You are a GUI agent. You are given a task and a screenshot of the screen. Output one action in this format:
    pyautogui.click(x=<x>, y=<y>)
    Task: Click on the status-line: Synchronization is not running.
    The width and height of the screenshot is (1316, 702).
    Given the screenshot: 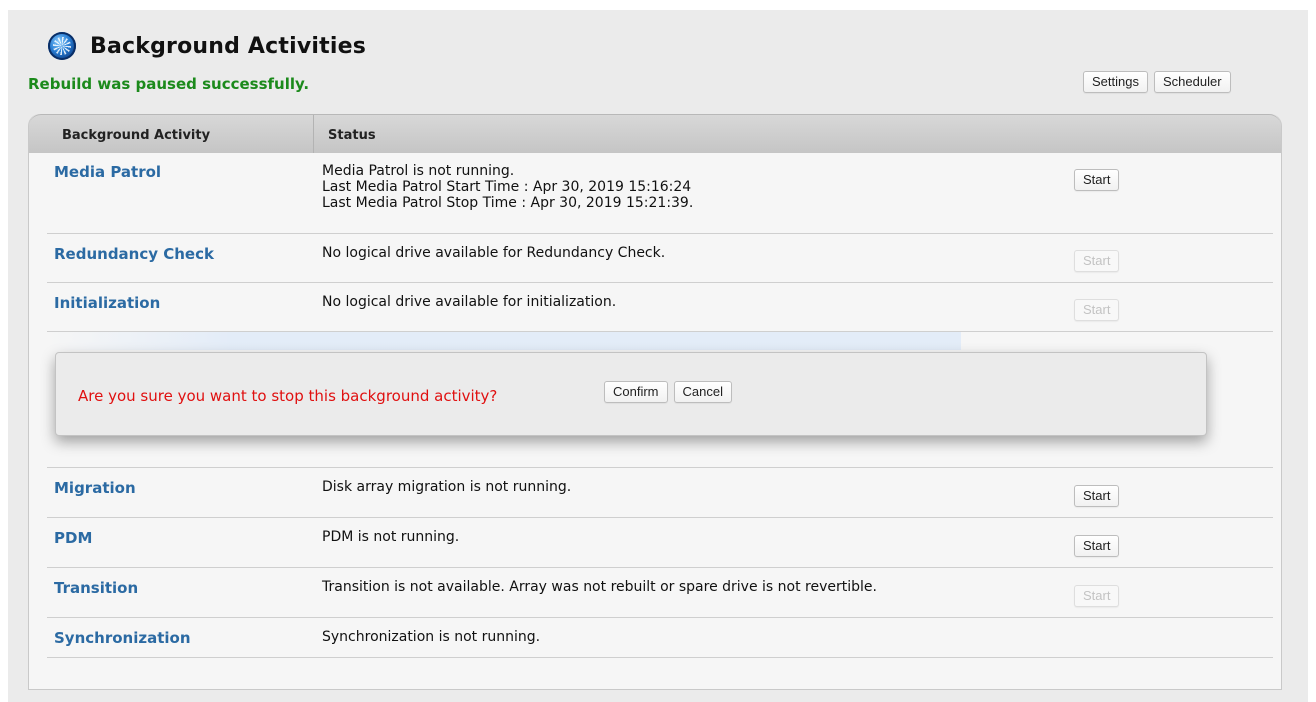 What is the action you would take?
    pyautogui.click(x=431, y=637)
    